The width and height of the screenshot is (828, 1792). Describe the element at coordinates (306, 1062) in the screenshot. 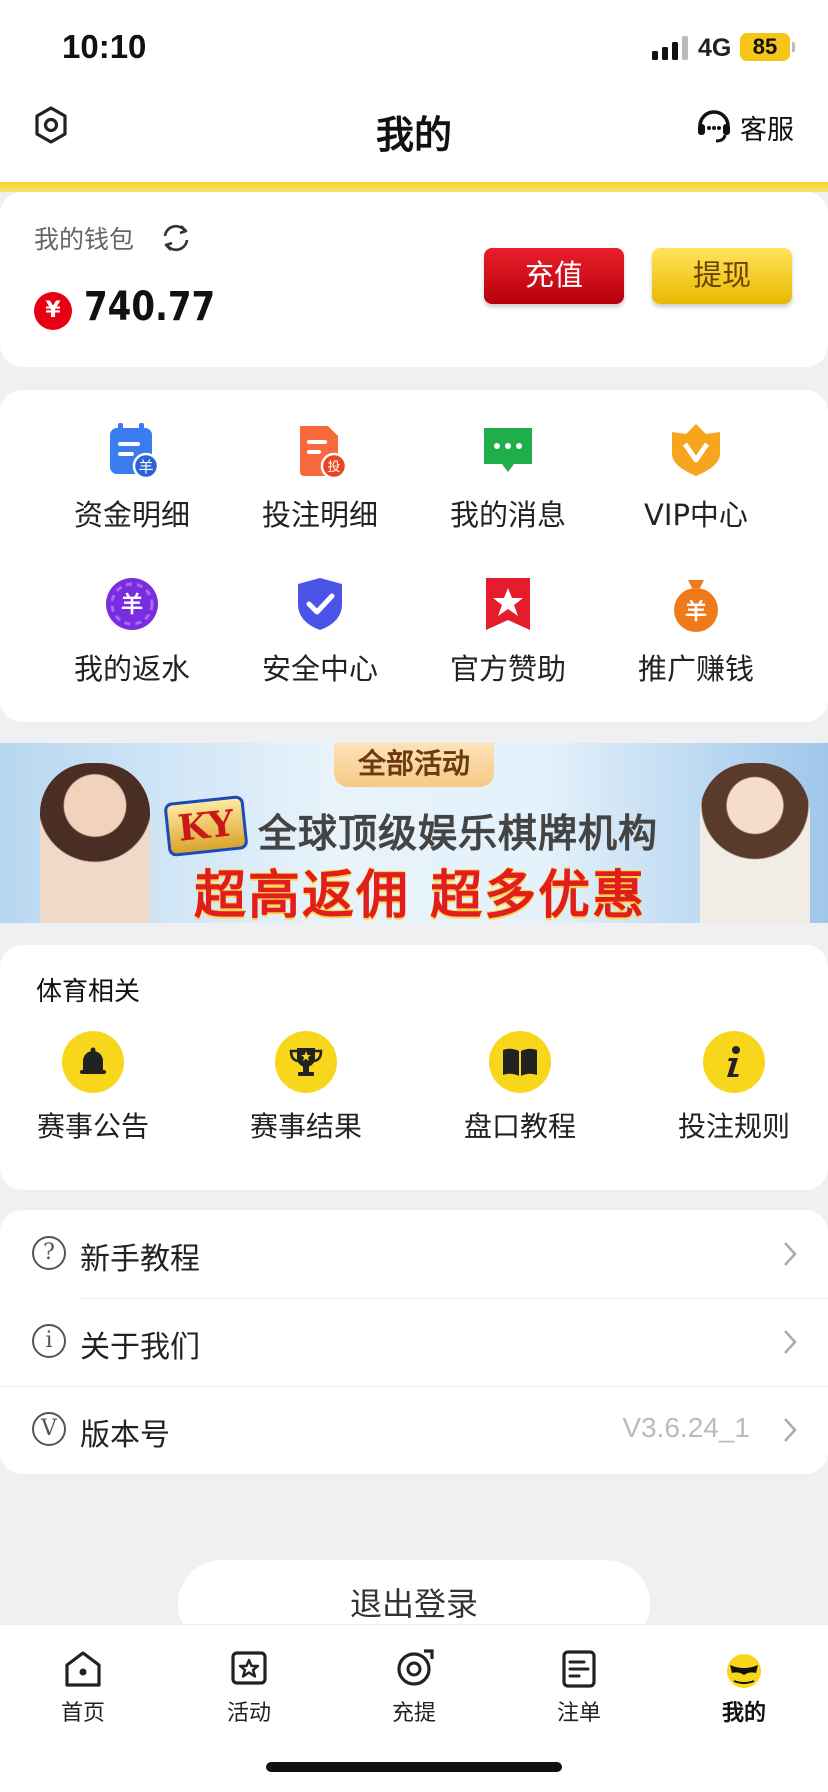

I see `trophy-icon` at that location.